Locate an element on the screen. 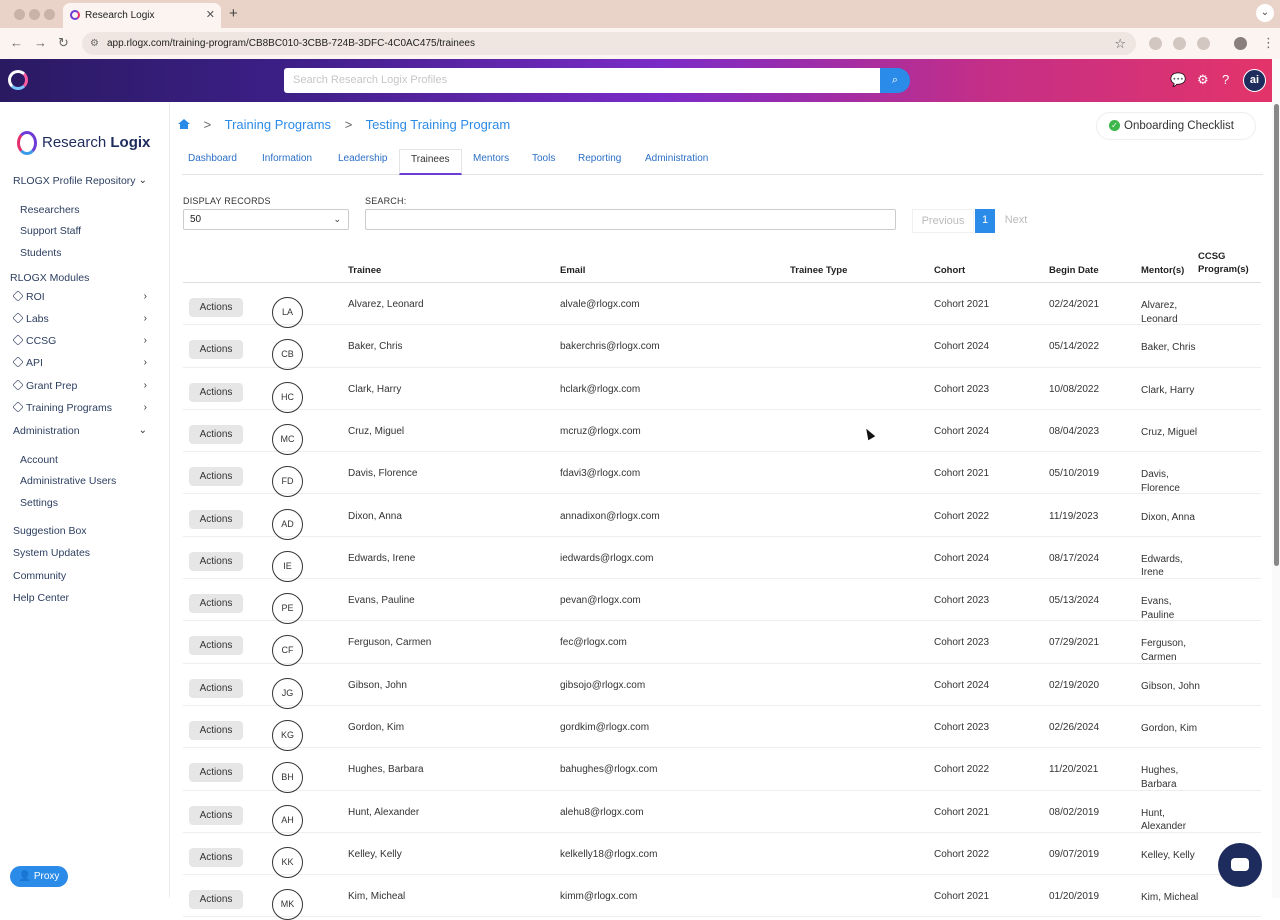 The width and height of the screenshot is (1280, 920). sidebar-item-researchers: Researchers is located at coordinates (50, 210).